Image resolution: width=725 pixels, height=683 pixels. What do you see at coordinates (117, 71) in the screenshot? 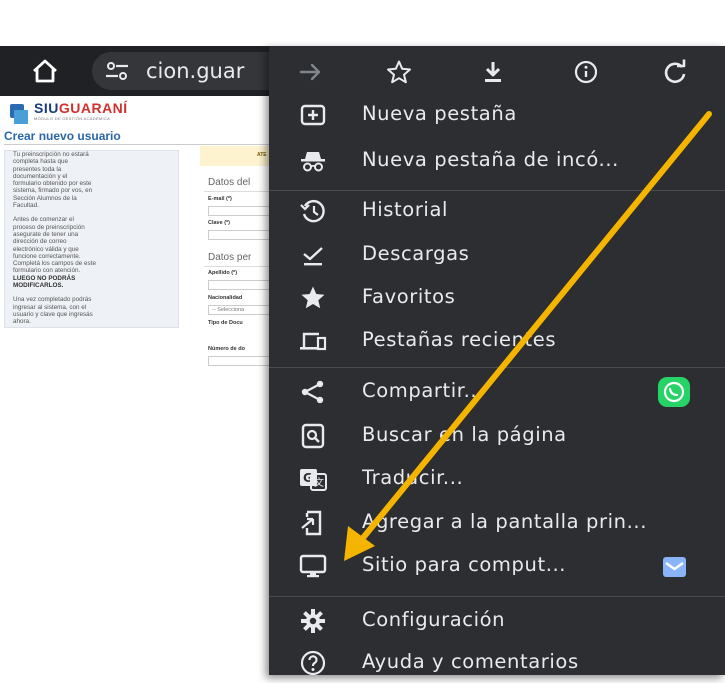
I see `site-settings-icon` at bounding box center [117, 71].